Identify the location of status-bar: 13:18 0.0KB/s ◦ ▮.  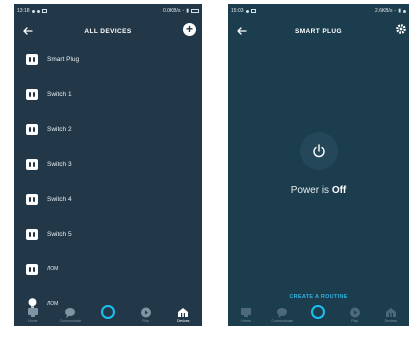
(108, 11).